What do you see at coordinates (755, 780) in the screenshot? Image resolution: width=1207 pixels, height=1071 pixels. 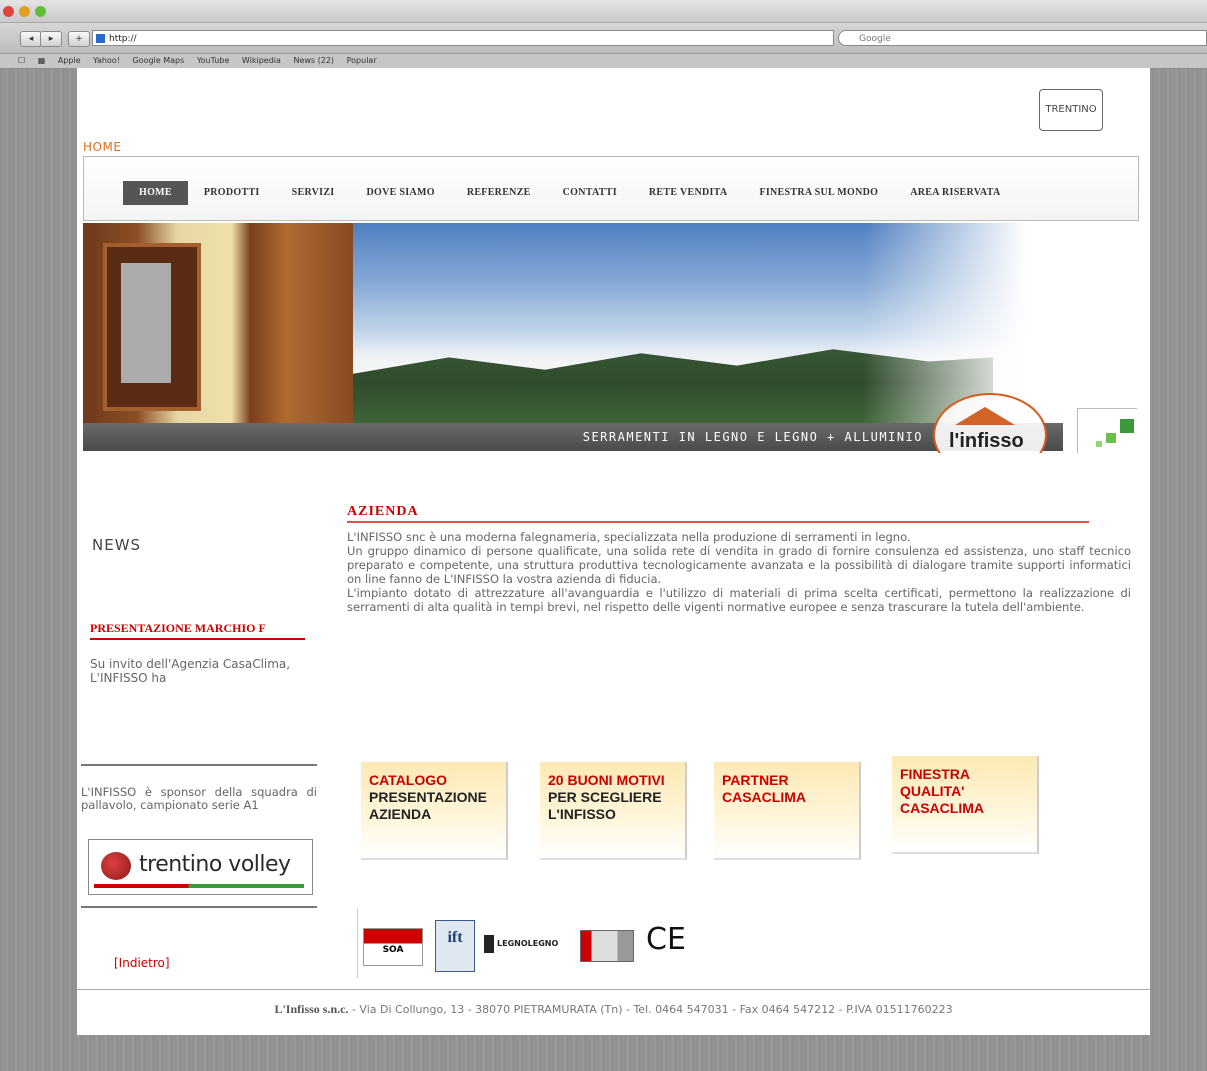 I see `tile-title: PARTNER` at bounding box center [755, 780].